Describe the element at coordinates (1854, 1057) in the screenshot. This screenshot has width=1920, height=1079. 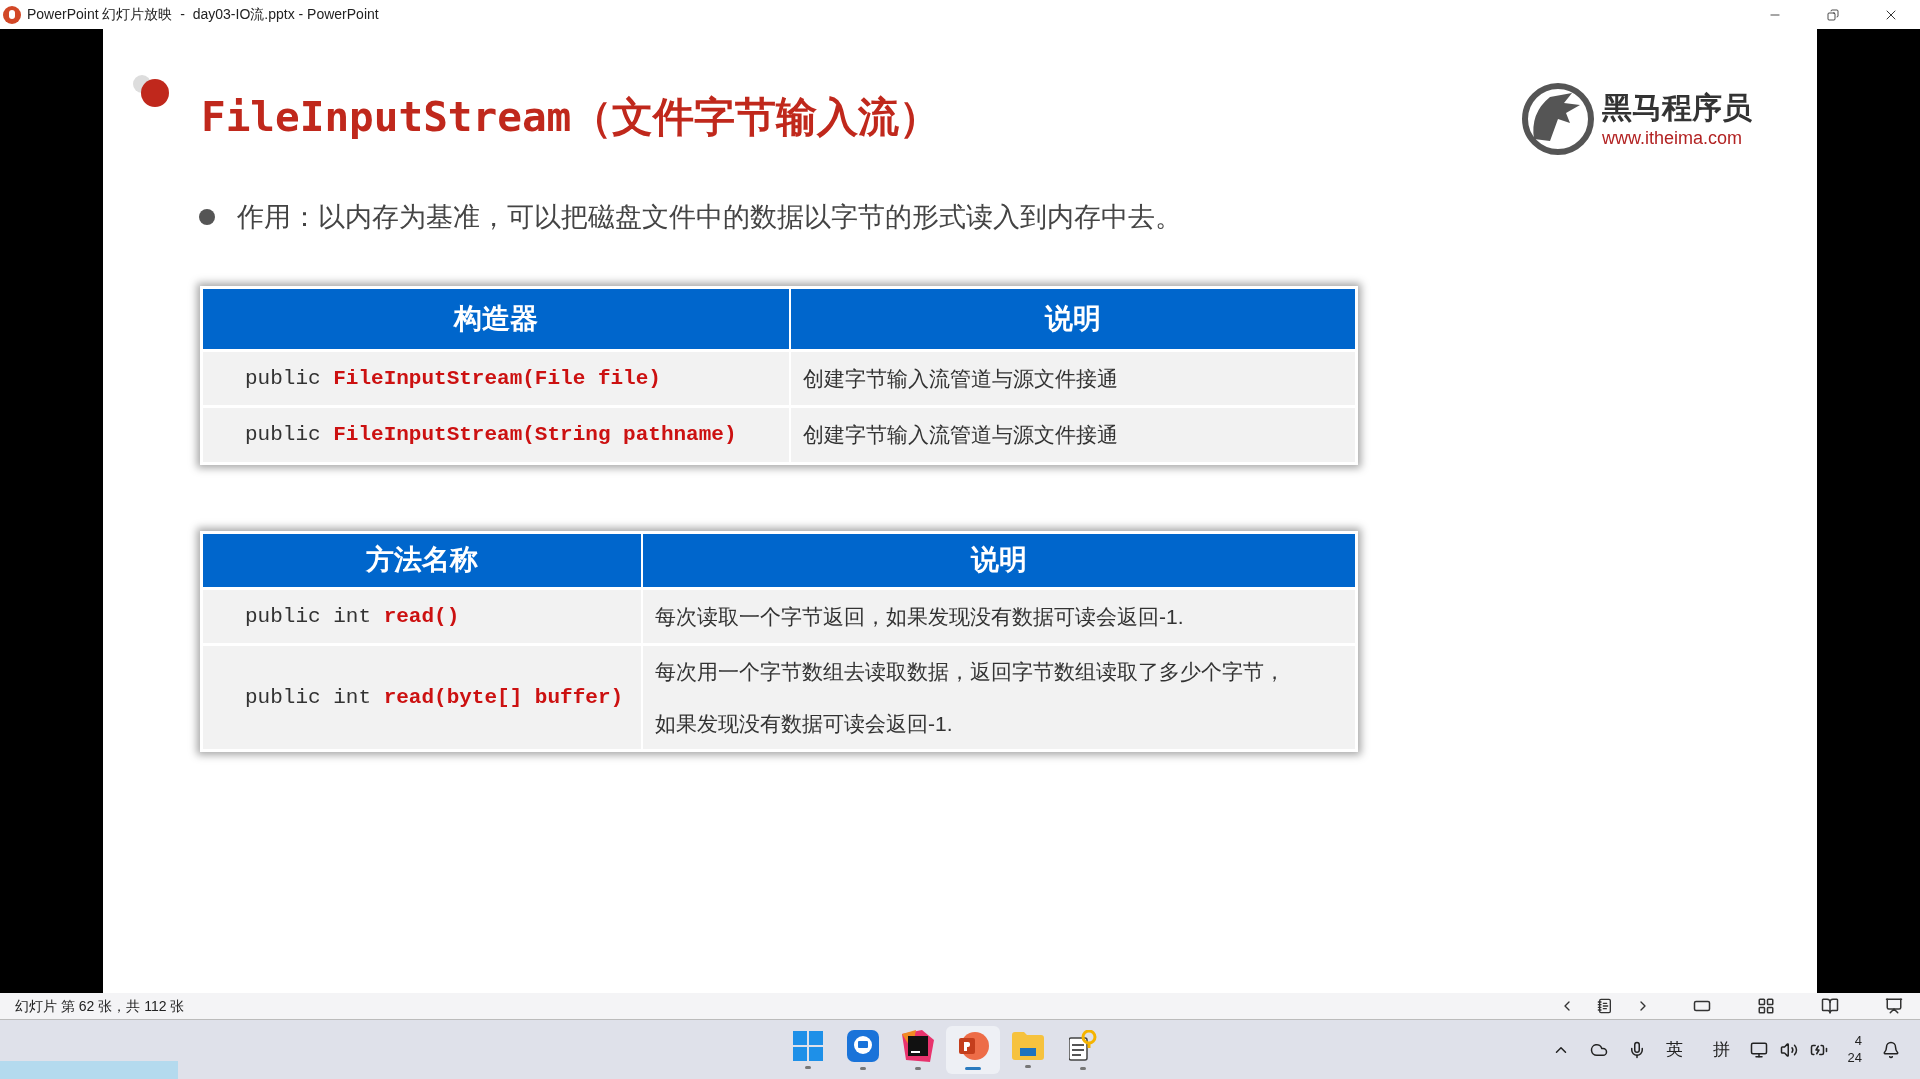
I see `clock-date: 24` at that location.